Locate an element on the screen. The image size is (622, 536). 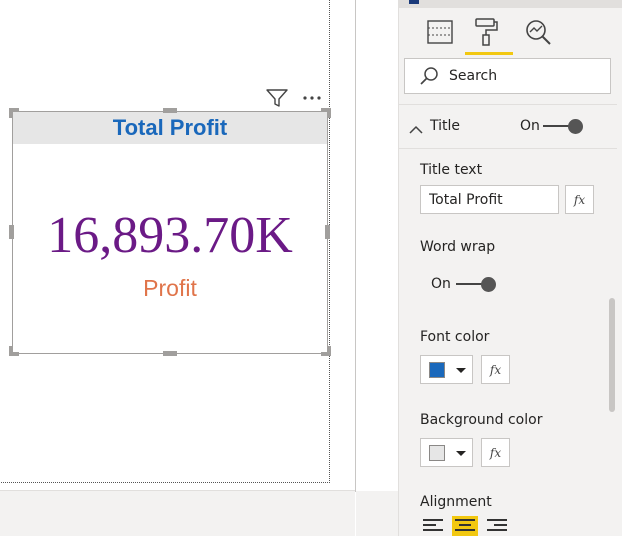
align-right-icon is located at coordinates (497, 526).